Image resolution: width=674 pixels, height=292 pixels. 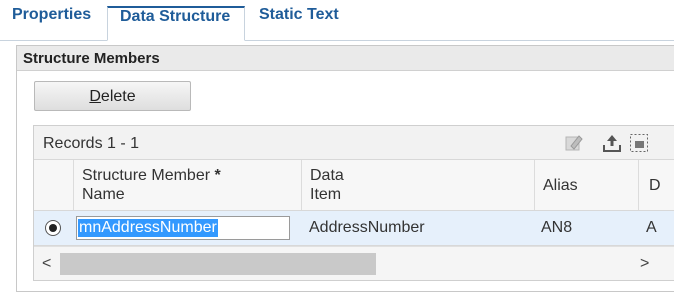 What do you see at coordinates (148, 228) in the screenshot?
I see `selected-text: mnAddressNumber` at bounding box center [148, 228].